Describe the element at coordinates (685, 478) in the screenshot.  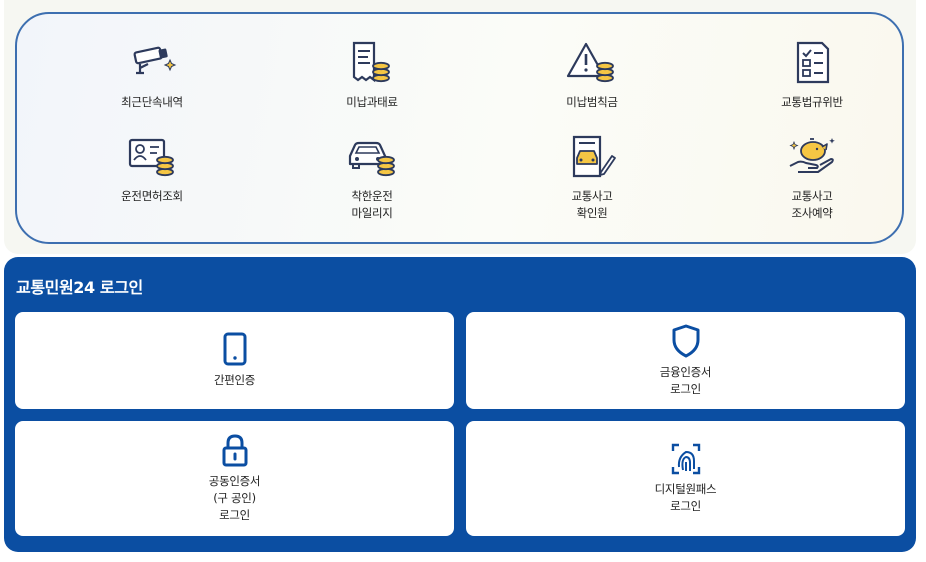
I see `digital-onepass-button: 디지털원패스 로그인` at that location.